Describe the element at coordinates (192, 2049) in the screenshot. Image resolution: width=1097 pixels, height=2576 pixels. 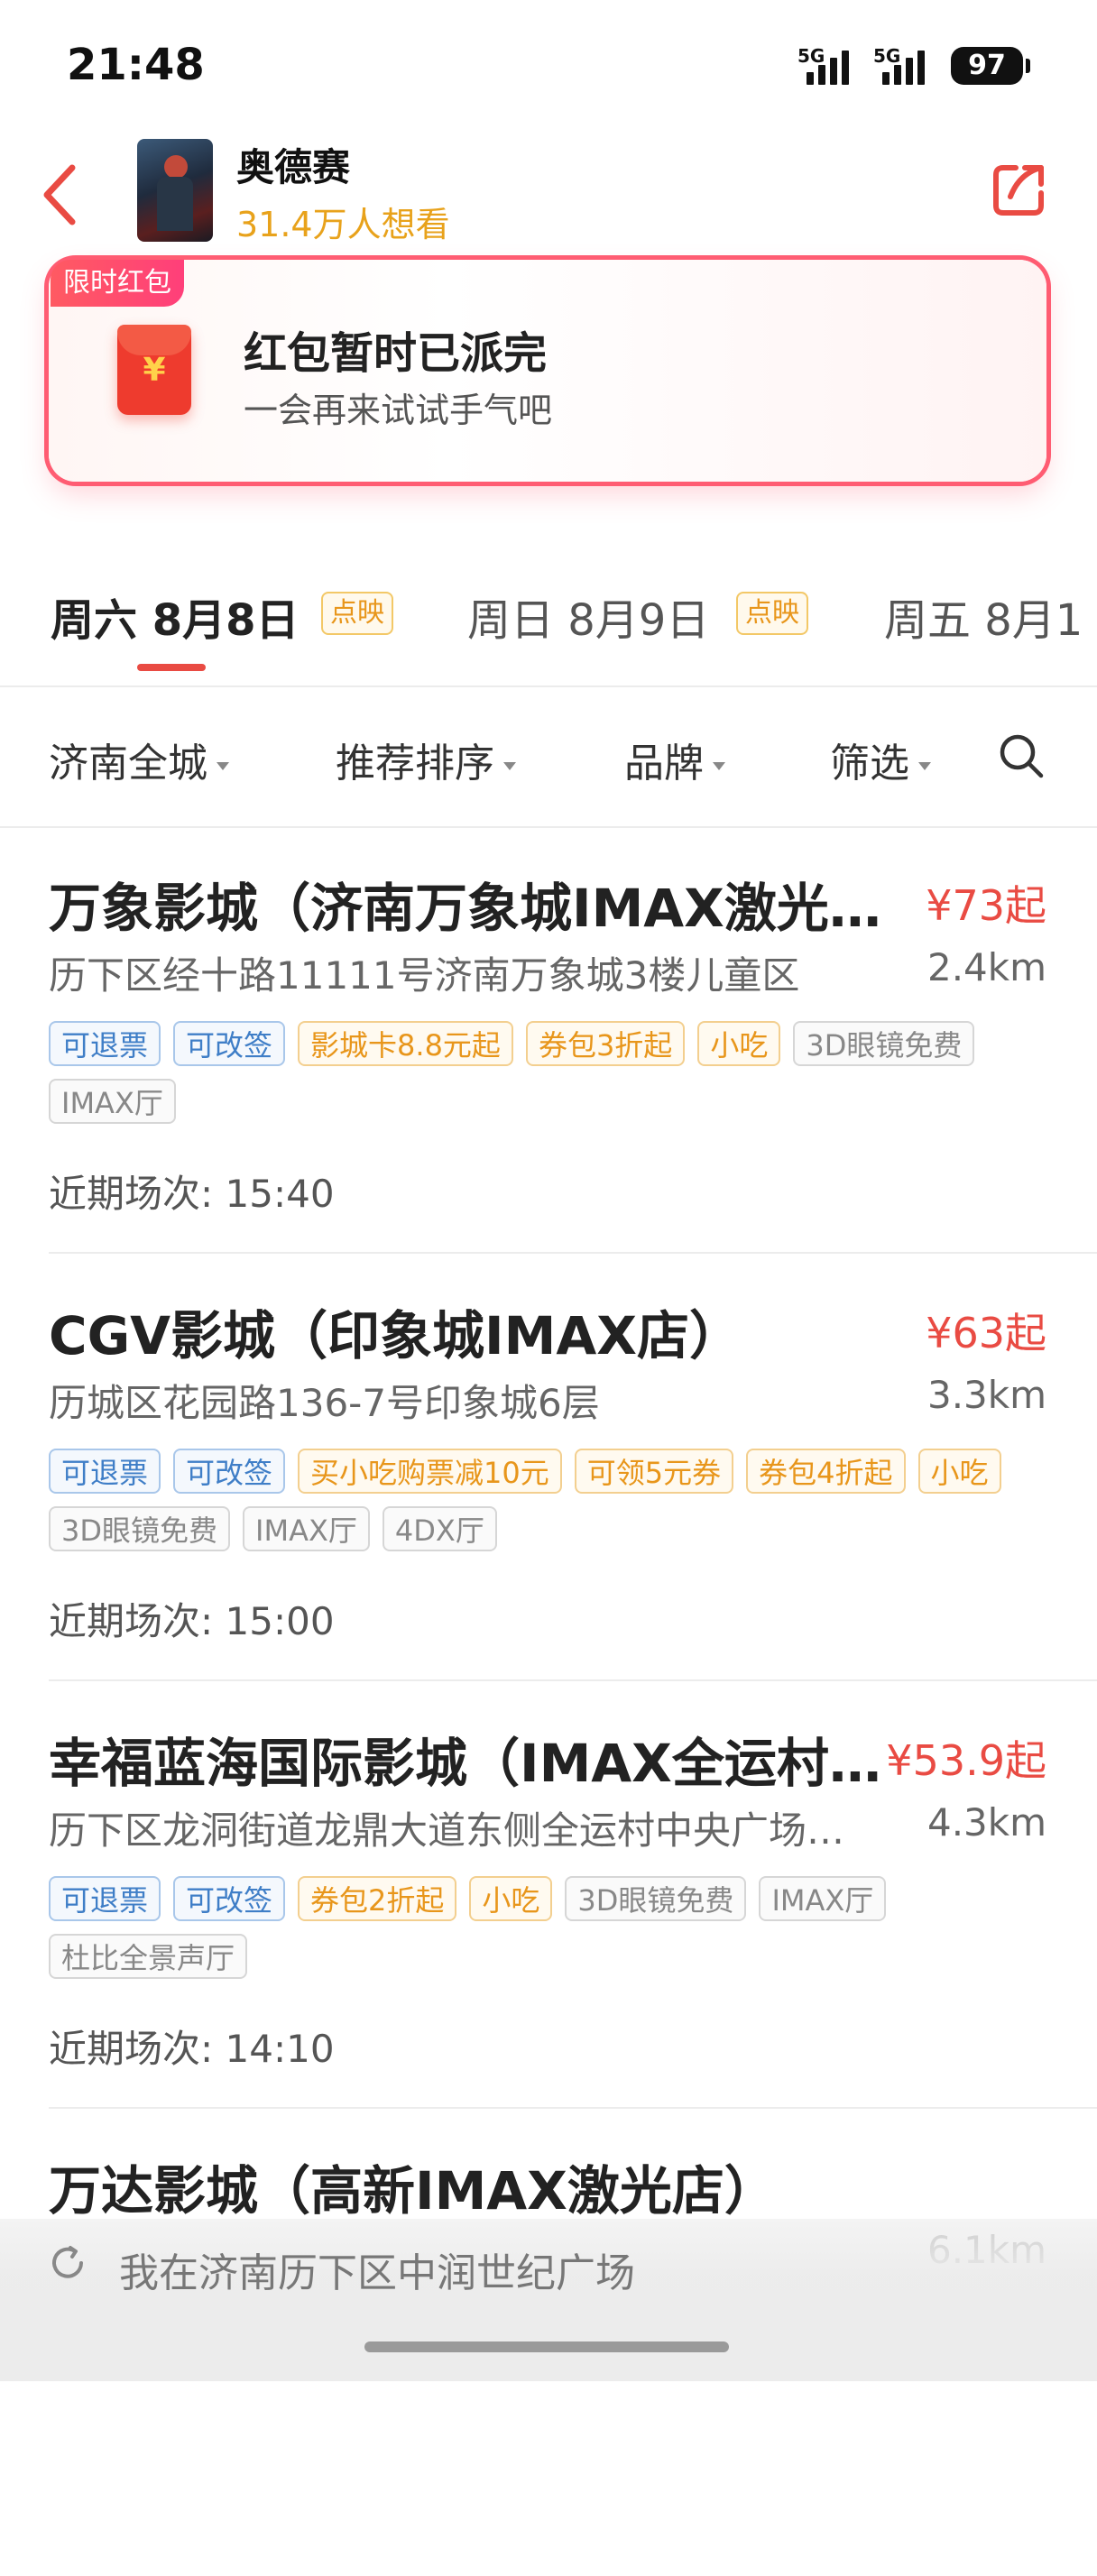
I see `next-showtime: 近期场次: 14:10` at that location.